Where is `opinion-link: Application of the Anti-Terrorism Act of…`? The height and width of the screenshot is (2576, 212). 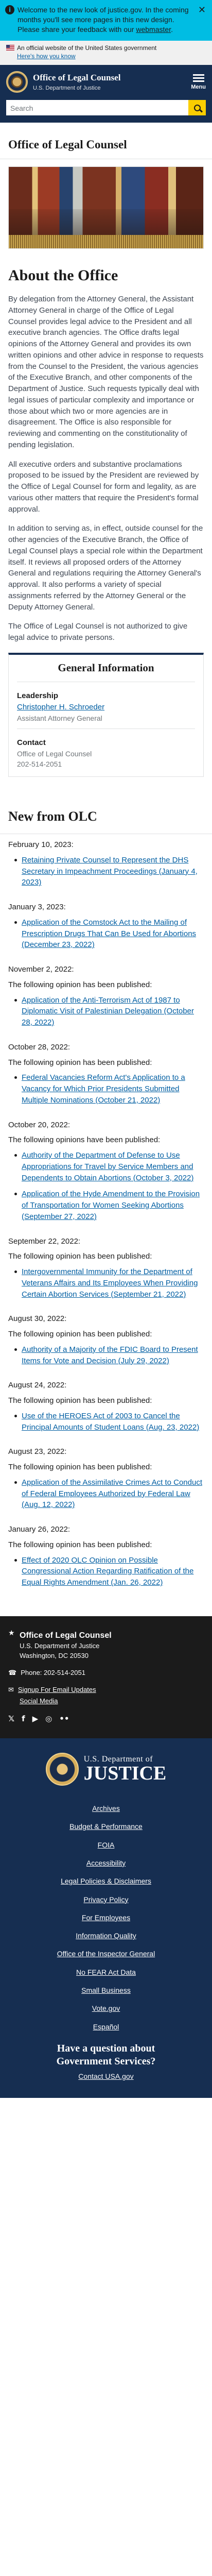
opinion-link: Application of the Anti-Terrorism Act of… is located at coordinates (108, 1011).